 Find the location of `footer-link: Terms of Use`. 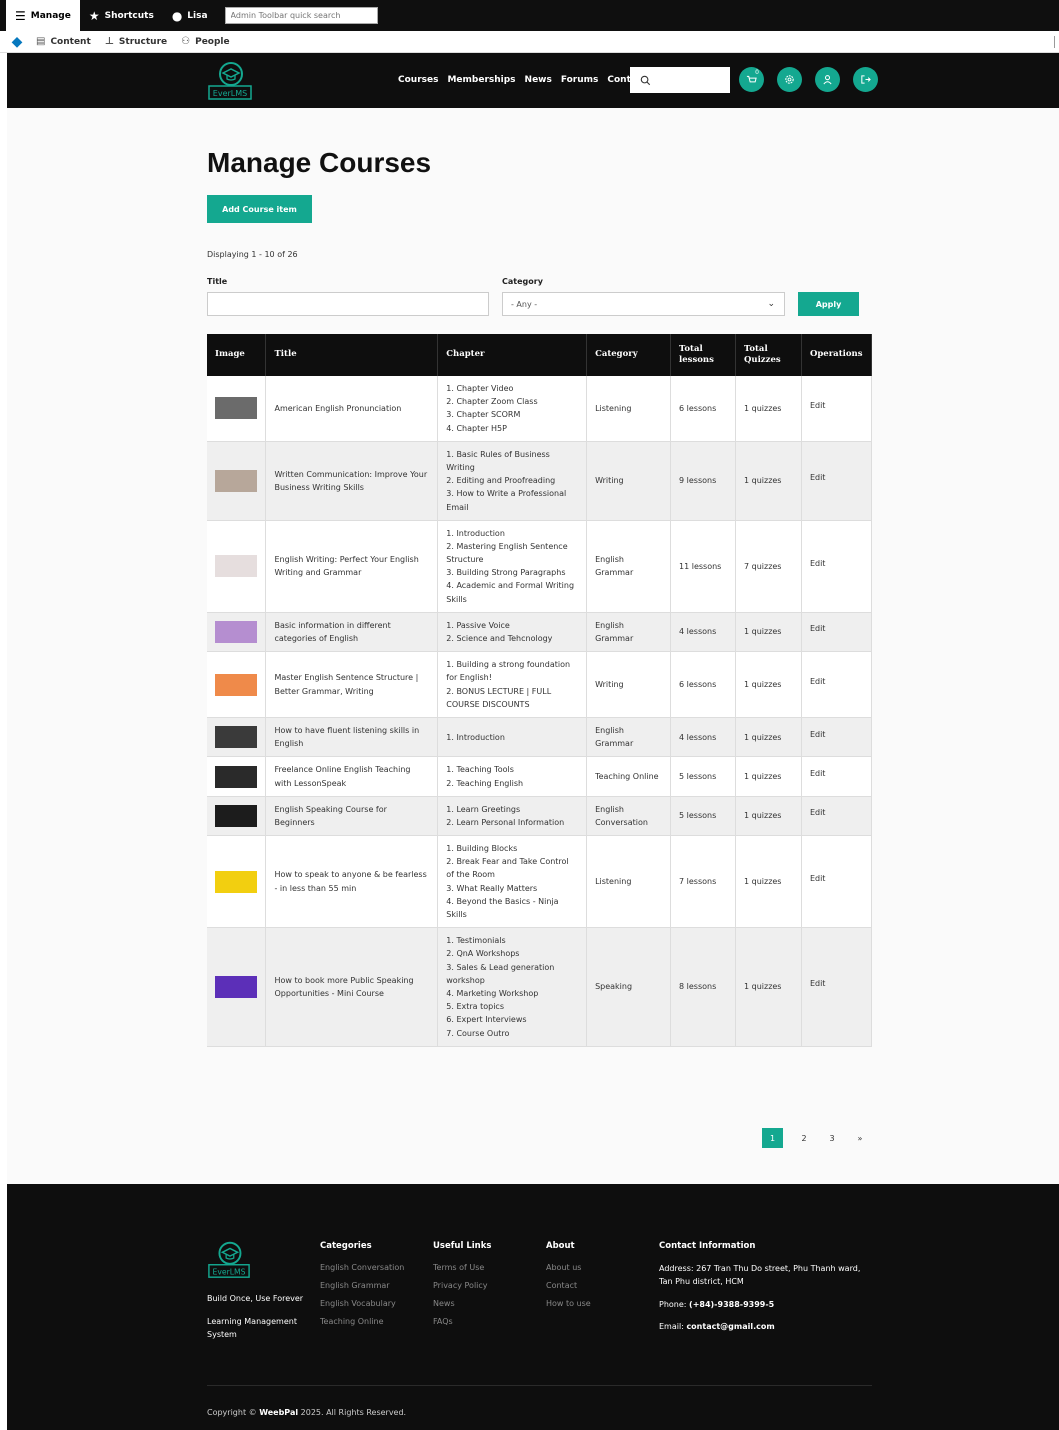

footer-link: Terms of Use is located at coordinates (462, 1267).